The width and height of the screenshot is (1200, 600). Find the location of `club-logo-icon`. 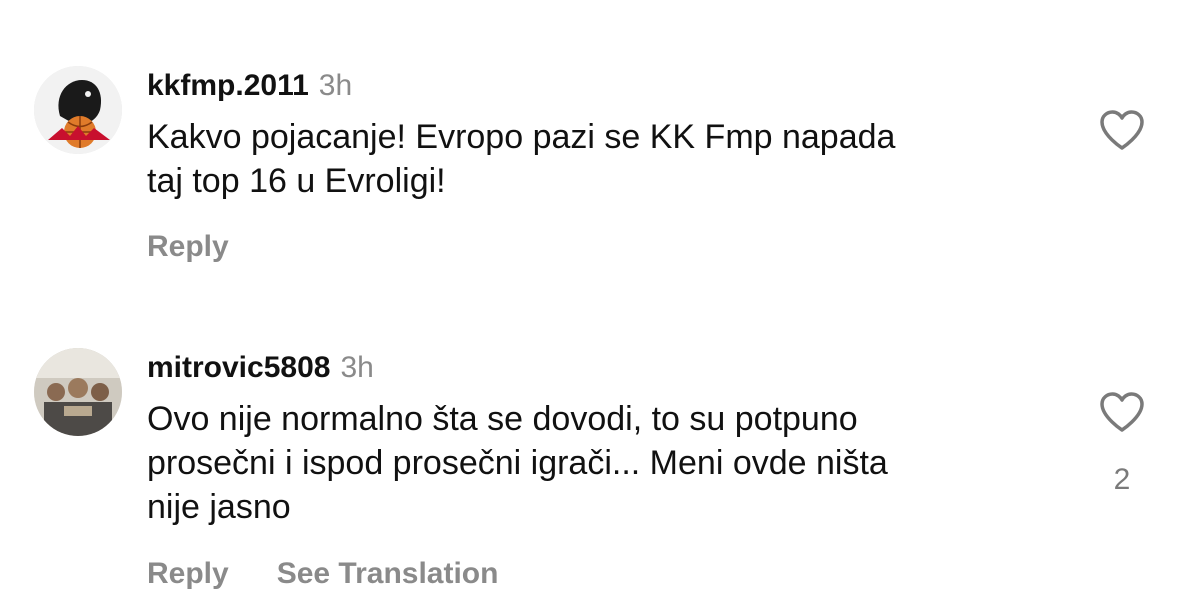

club-logo-icon is located at coordinates (78, 110).